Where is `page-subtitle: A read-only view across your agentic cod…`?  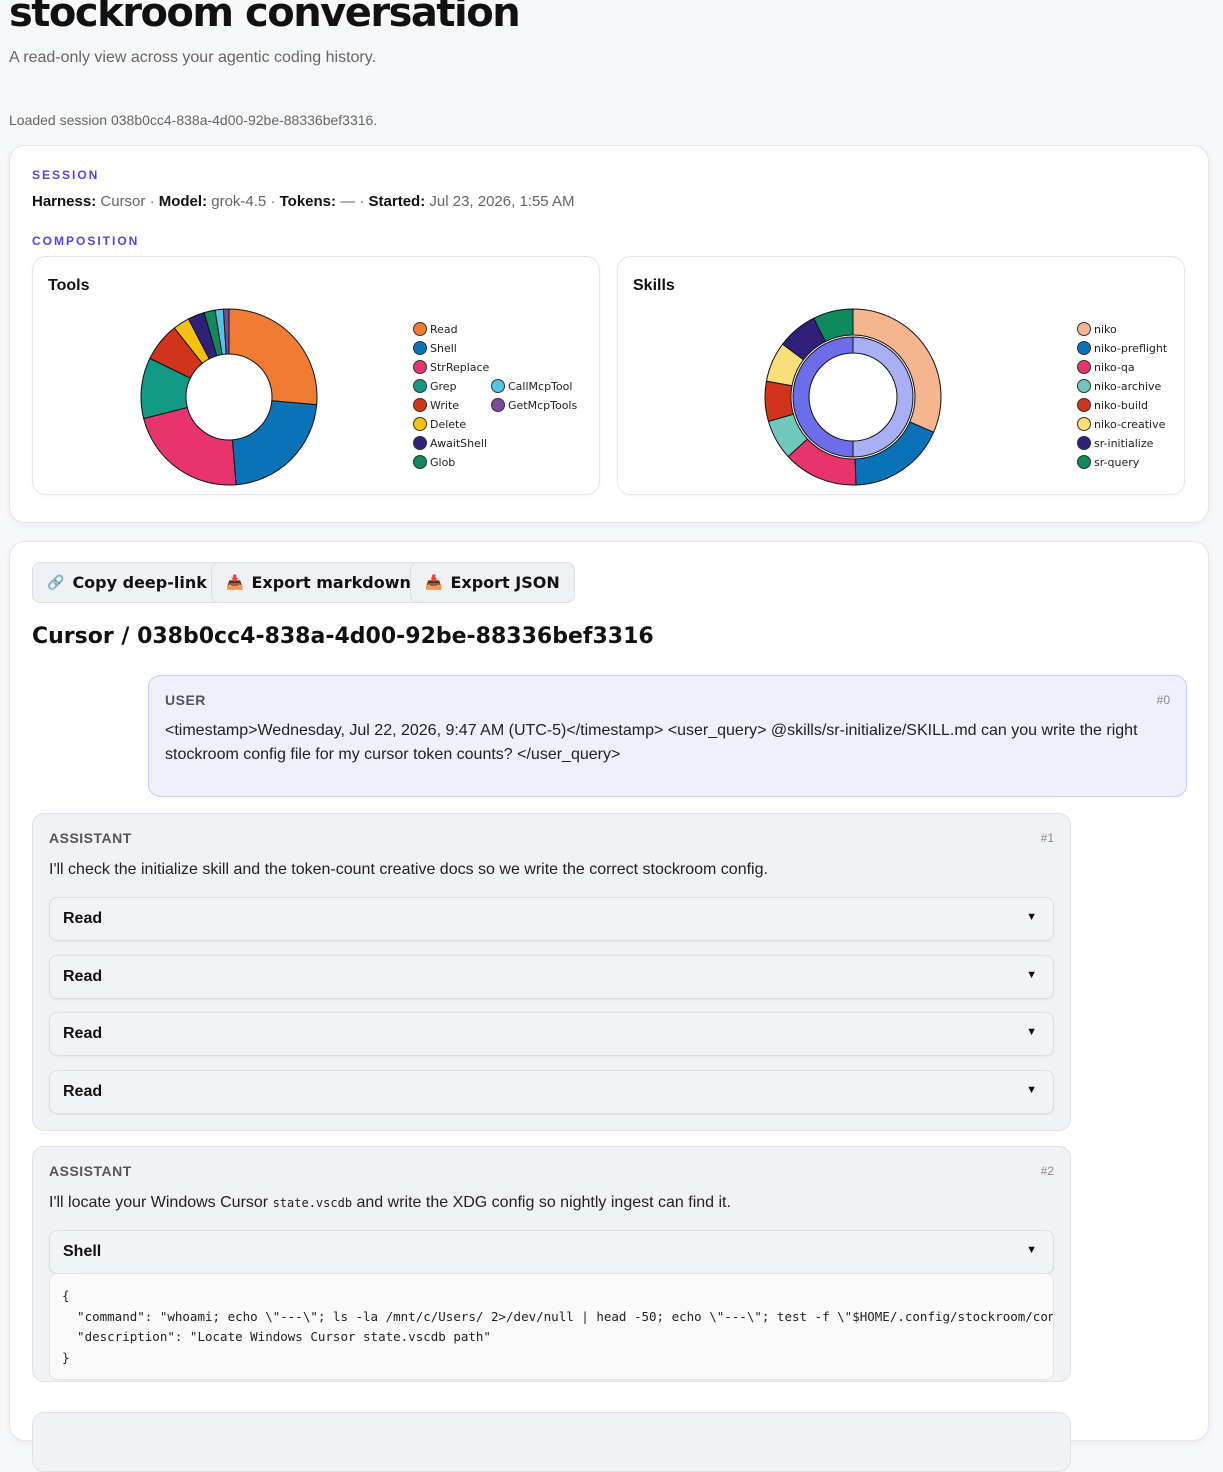
page-subtitle: A read-only view across your agentic cod… is located at coordinates (192, 57).